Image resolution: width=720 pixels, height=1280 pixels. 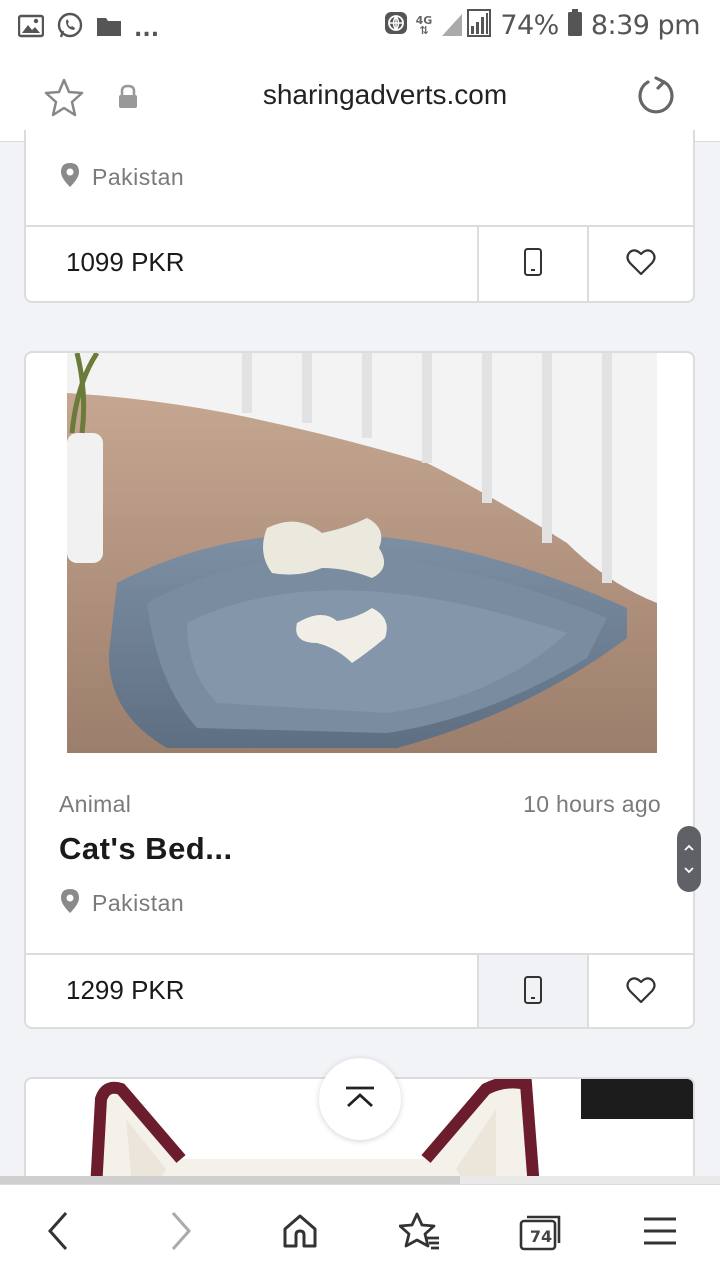 I want to click on listing-price: 1099 PKR, so click(x=125, y=262).